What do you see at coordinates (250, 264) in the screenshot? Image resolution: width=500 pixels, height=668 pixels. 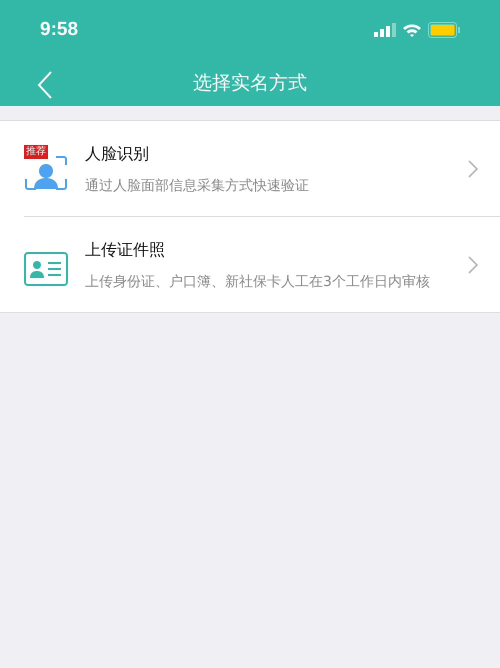 I see `method-item: 上传证件照 上传身份证、户口簿、新社保卡人工在3个工作日内审核` at bounding box center [250, 264].